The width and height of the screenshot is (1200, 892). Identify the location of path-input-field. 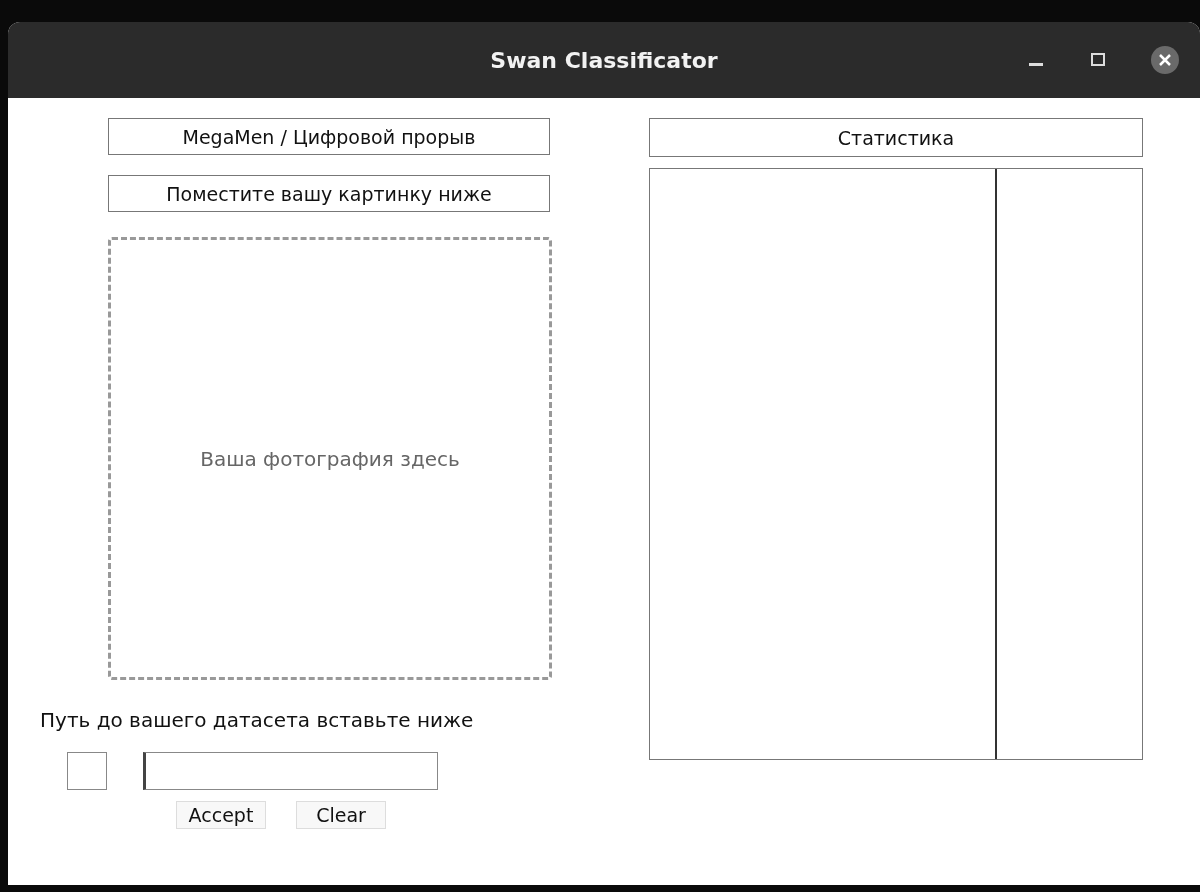
(290, 771).